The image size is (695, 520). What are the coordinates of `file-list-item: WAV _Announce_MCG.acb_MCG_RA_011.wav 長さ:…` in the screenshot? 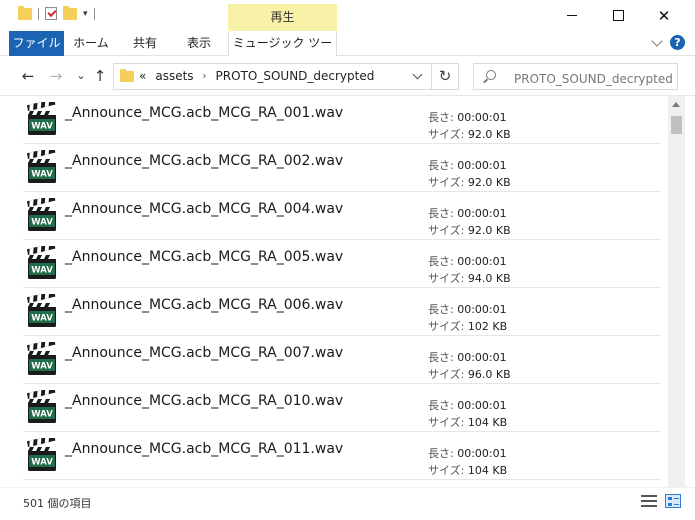 It's located at (342, 456).